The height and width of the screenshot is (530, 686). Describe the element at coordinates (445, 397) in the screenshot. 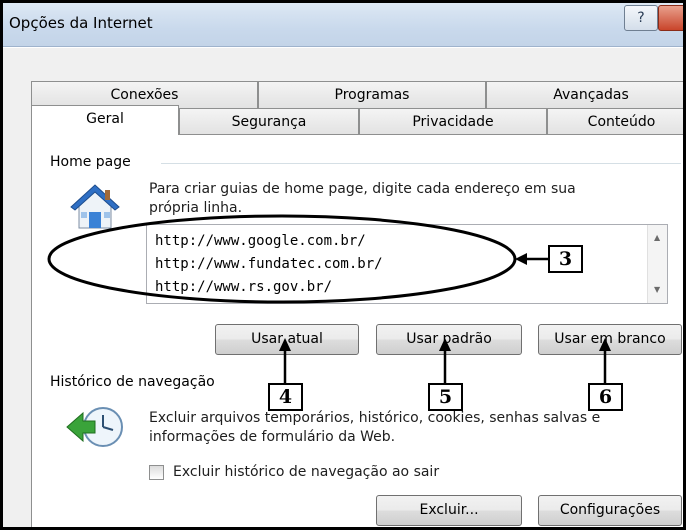

I see `callout-5: 5` at that location.